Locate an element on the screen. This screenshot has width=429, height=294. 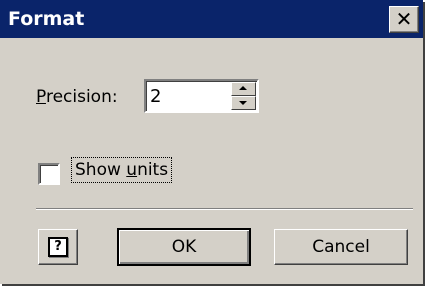
precision-input is located at coordinates (188, 96).